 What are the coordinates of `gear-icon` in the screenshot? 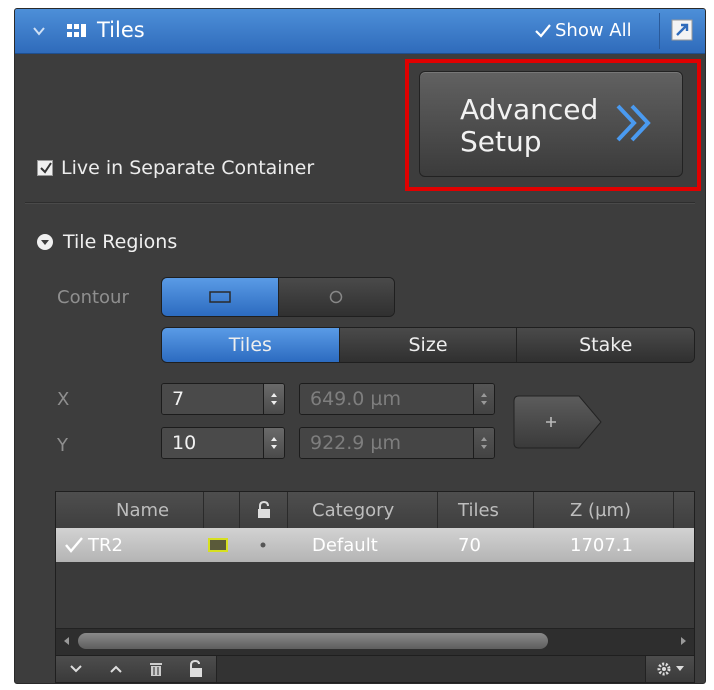 It's located at (664, 669).